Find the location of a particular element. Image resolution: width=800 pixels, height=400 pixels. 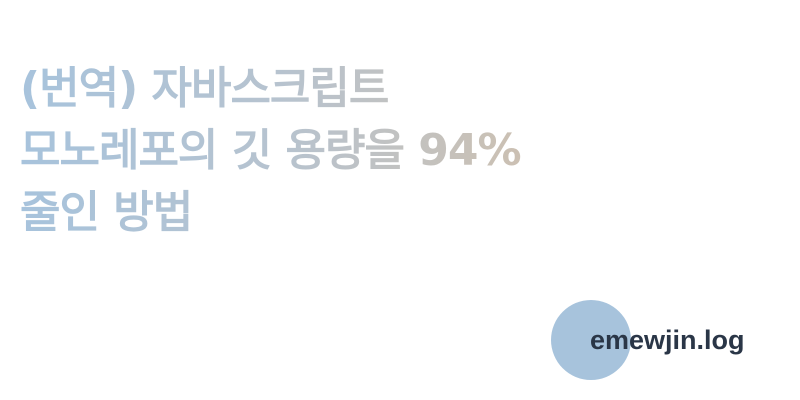

post-title-line-1: (번역) 자바스크립트 is located at coordinates (320, 89).